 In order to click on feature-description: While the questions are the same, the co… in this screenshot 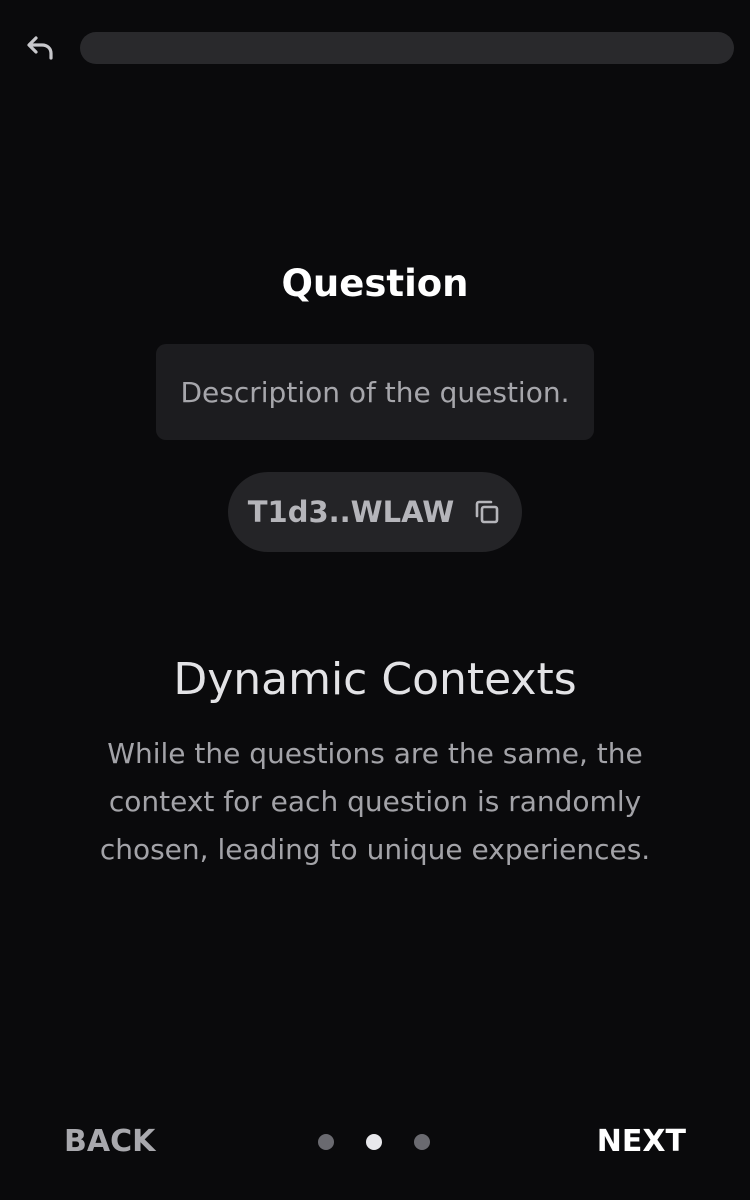, I will do `click(375, 801)`.